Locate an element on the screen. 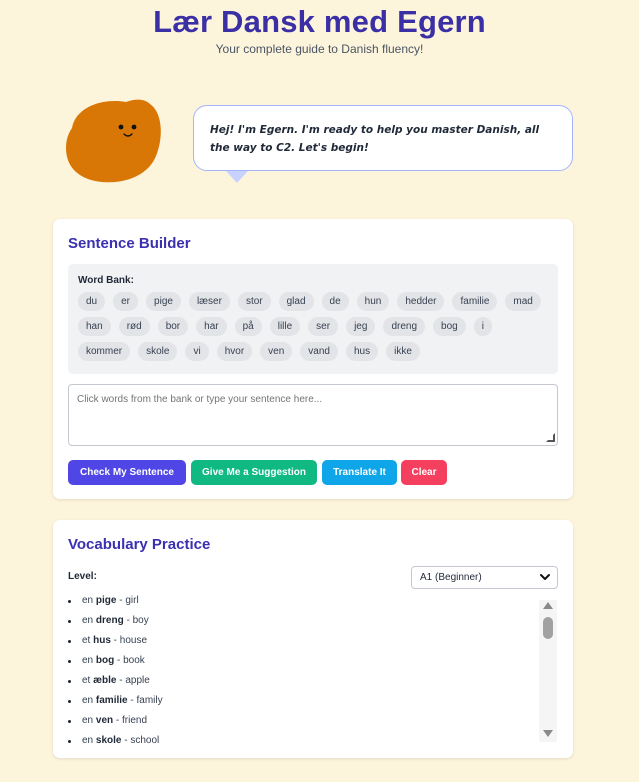 The height and width of the screenshot is (782, 639). speech-bubble-tail is located at coordinates (237, 177).